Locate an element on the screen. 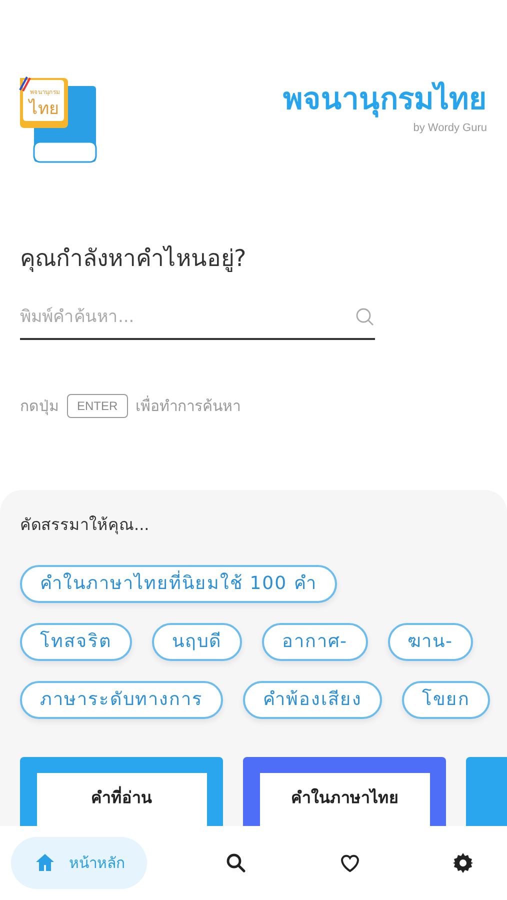 The width and height of the screenshot is (507, 900). app-title: พจนานุกรมไทย is located at coordinates (385, 100).